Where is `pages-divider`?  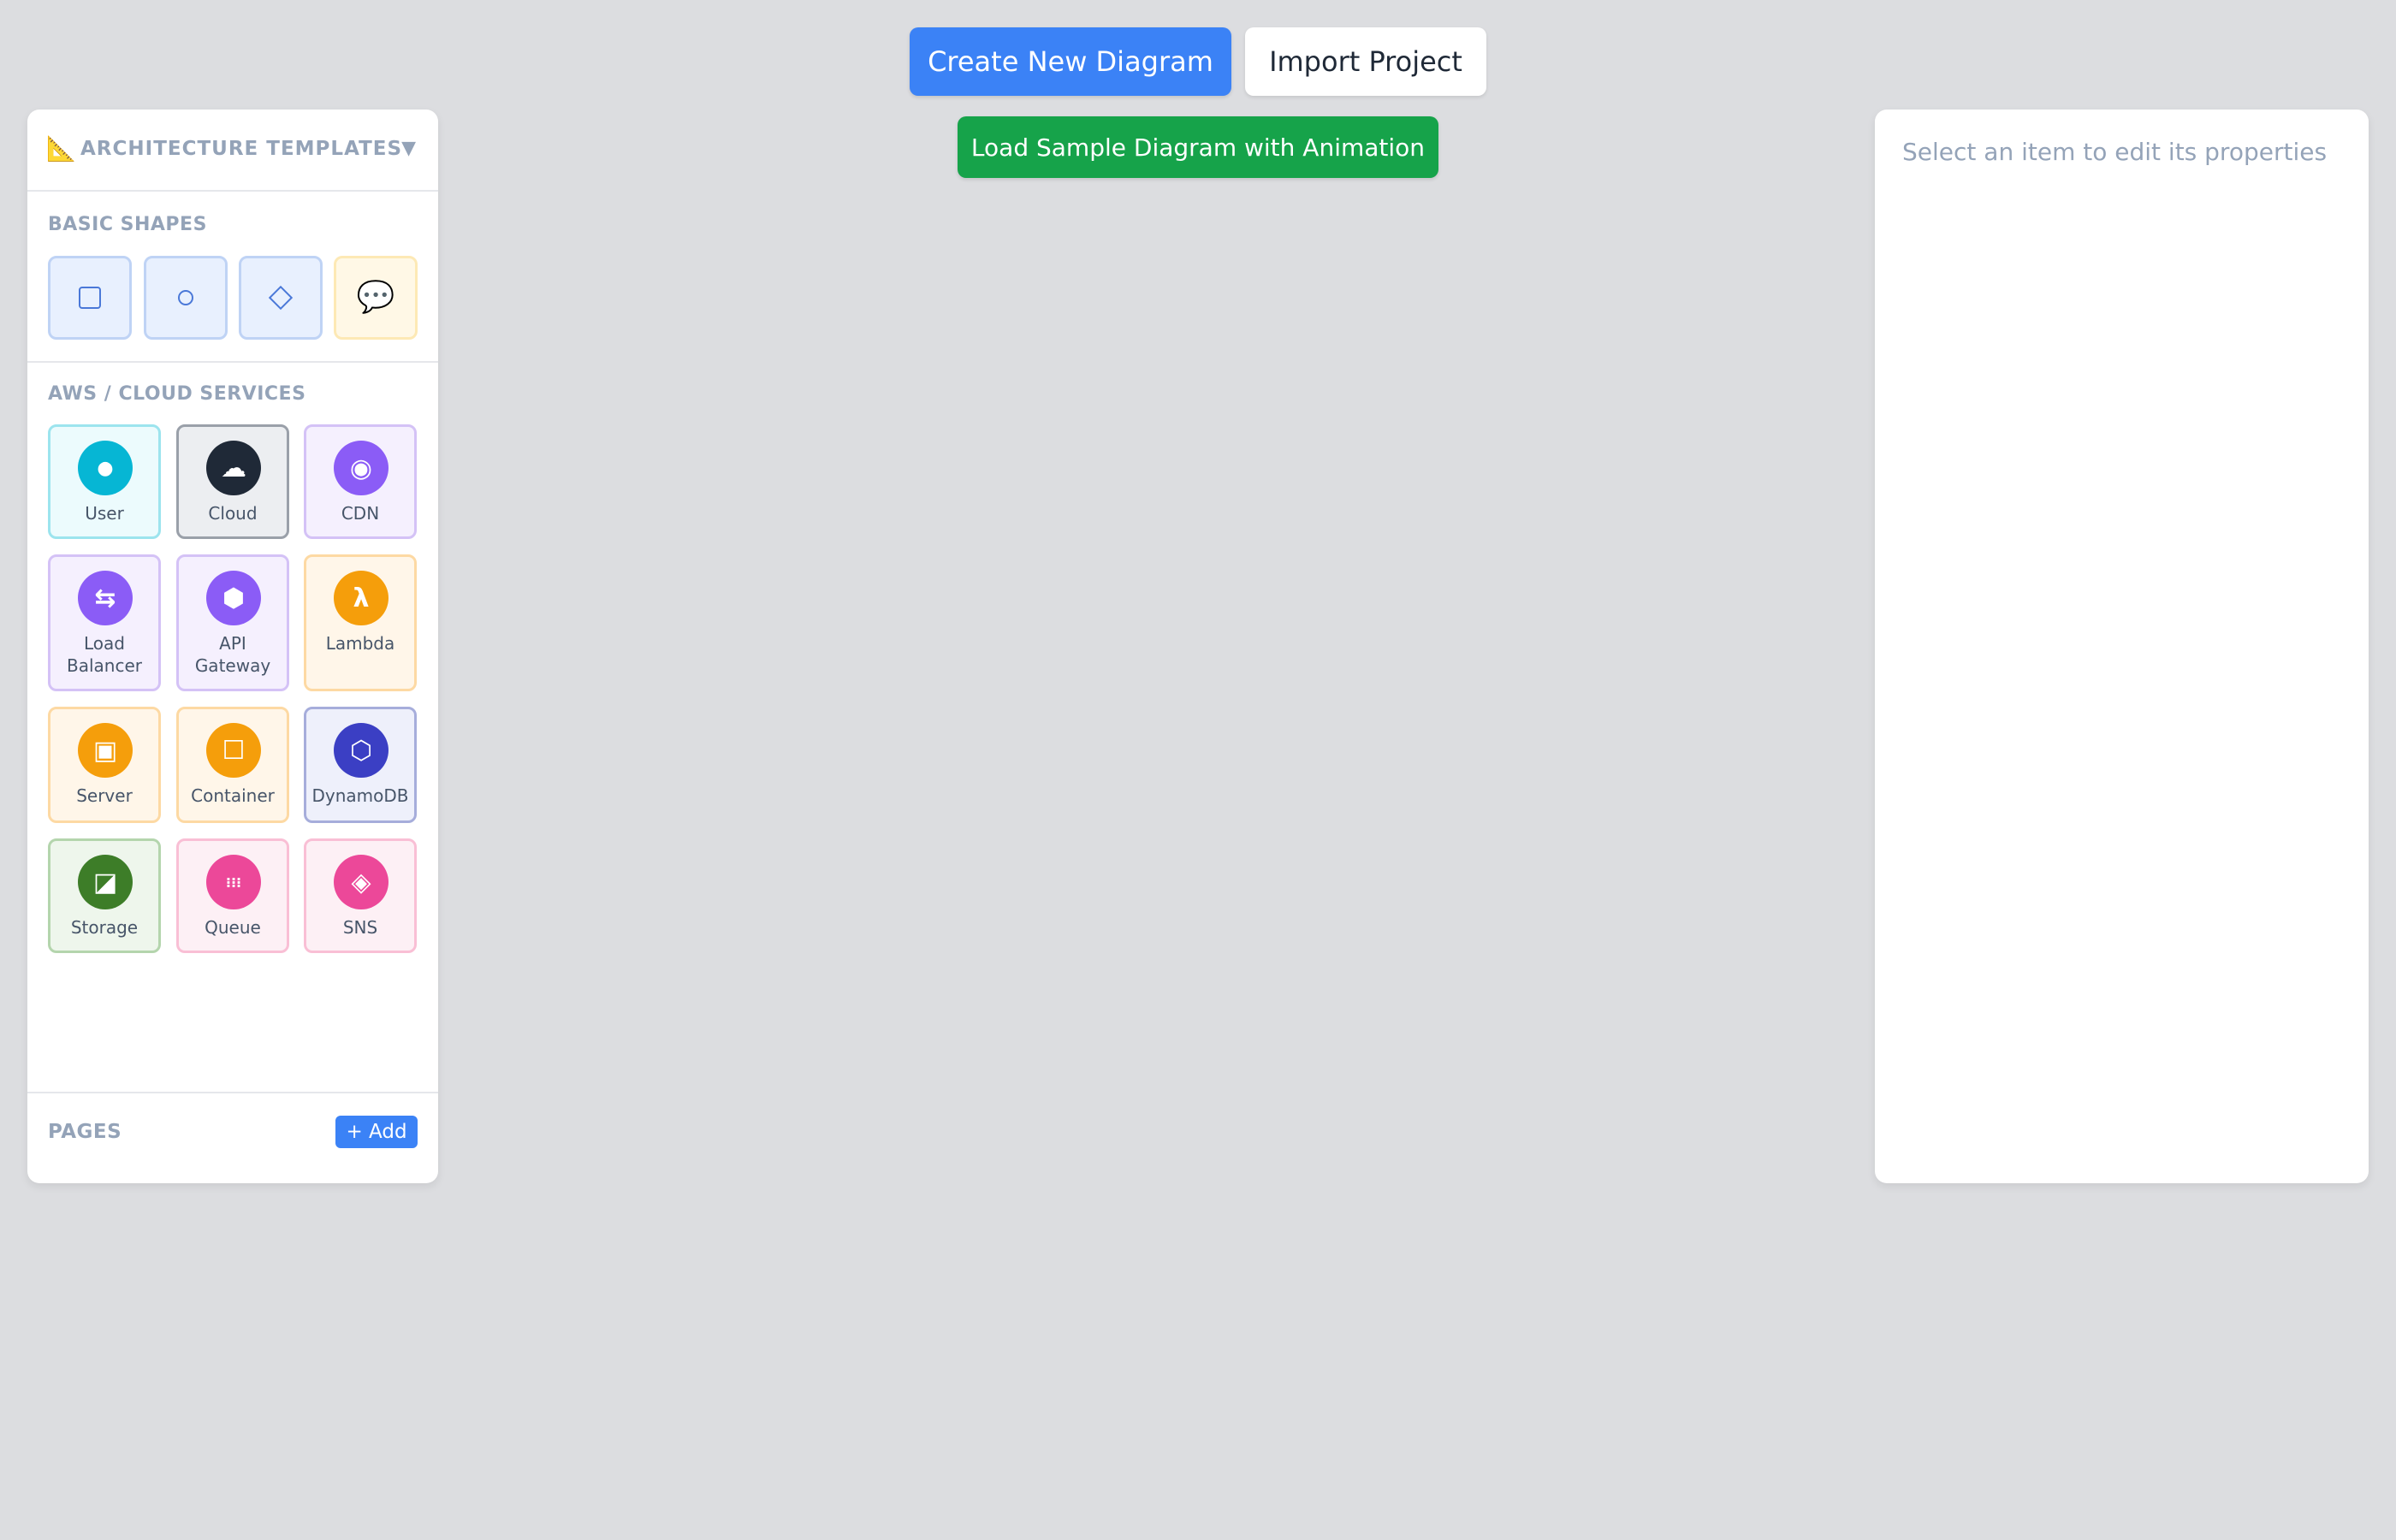
pages-divider is located at coordinates (232, 1092).